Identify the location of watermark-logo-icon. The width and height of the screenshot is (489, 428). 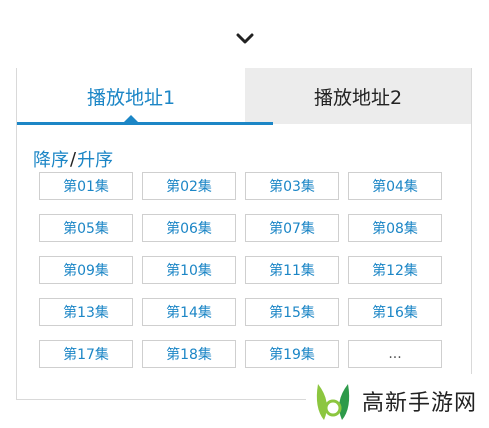
(333, 402).